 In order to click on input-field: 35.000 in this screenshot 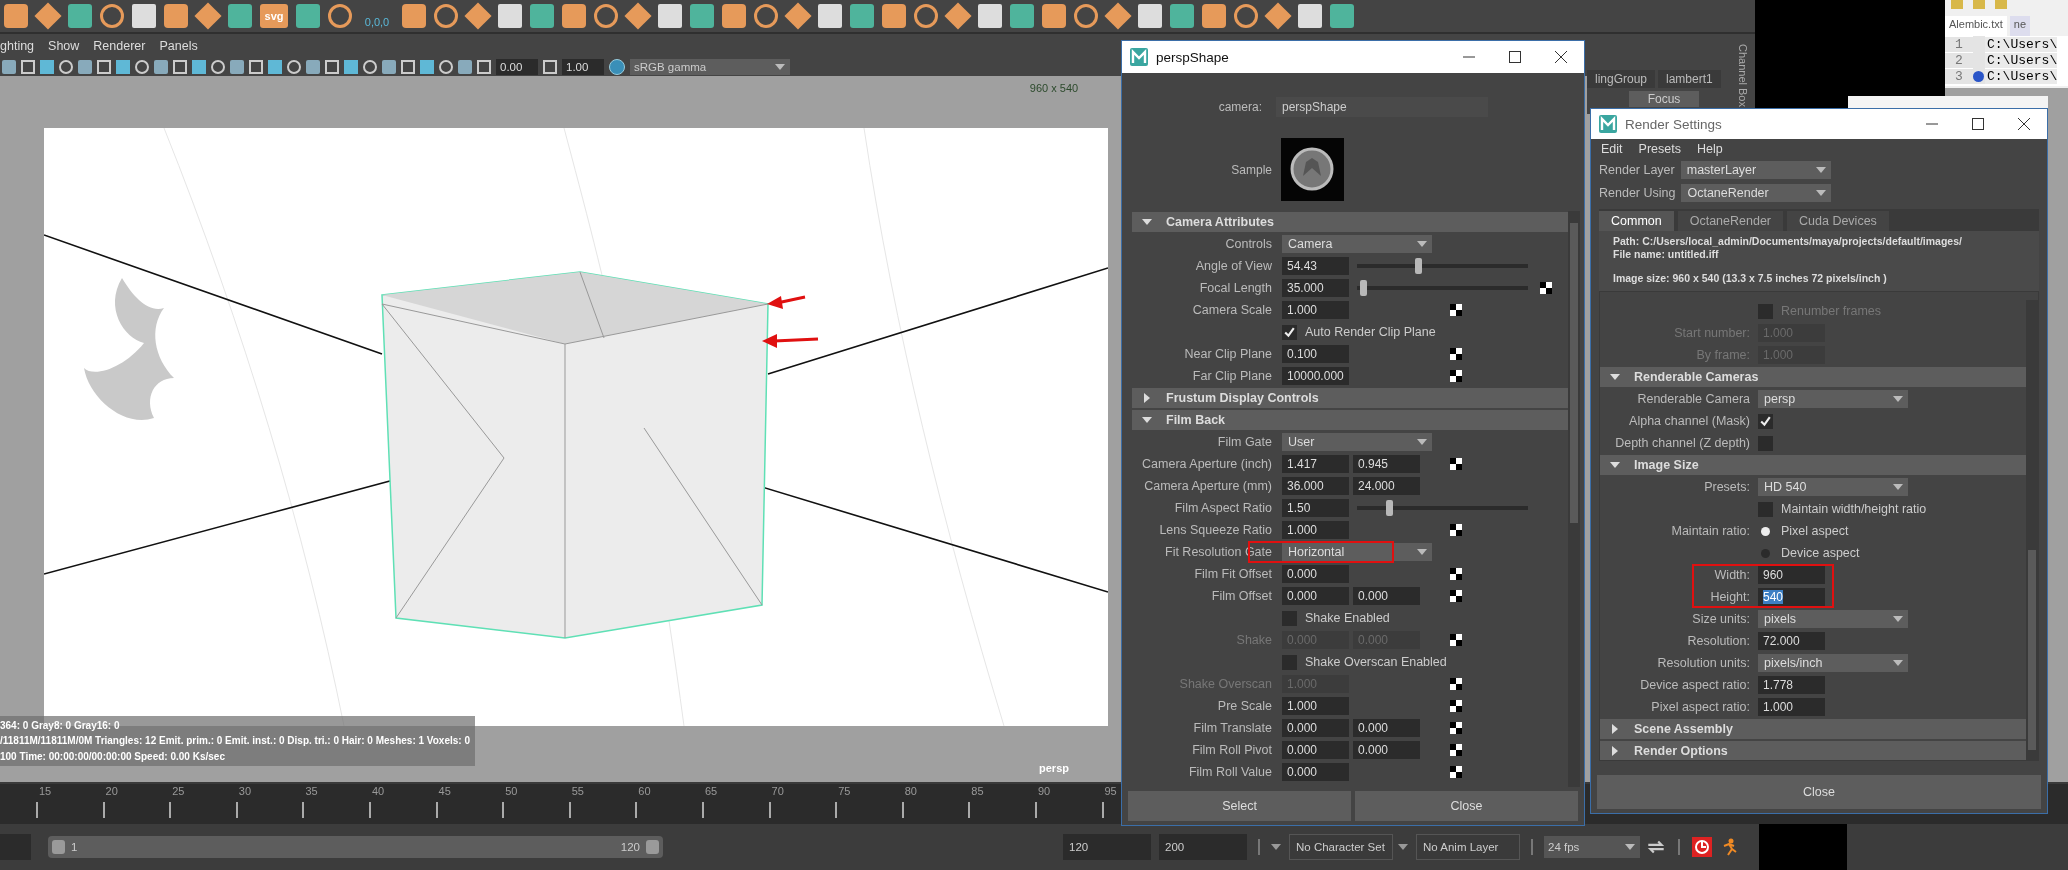, I will do `click(1315, 288)`.